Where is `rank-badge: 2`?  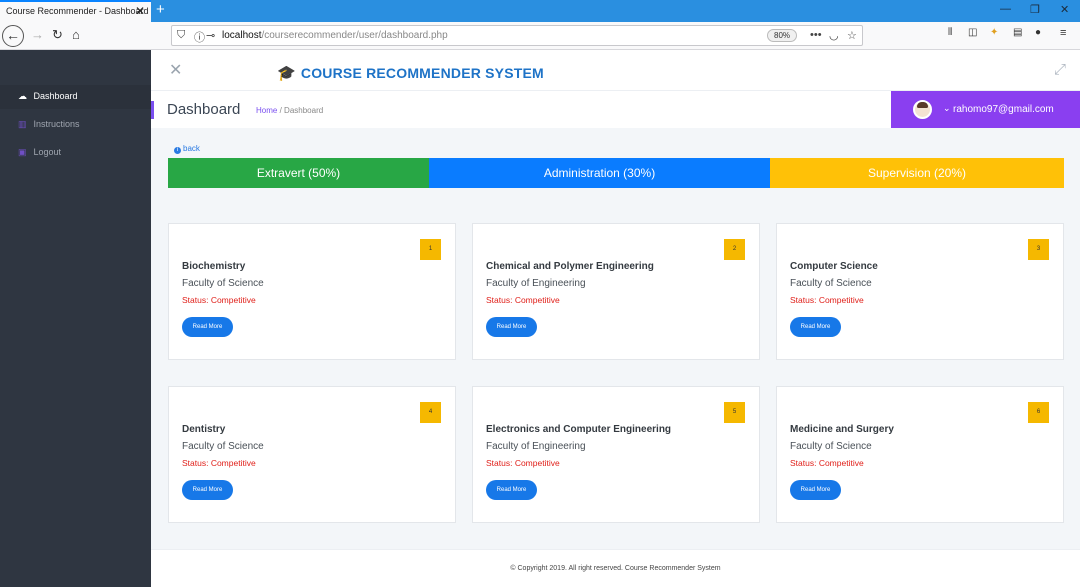
rank-badge: 2 is located at coordinates (734, 249).